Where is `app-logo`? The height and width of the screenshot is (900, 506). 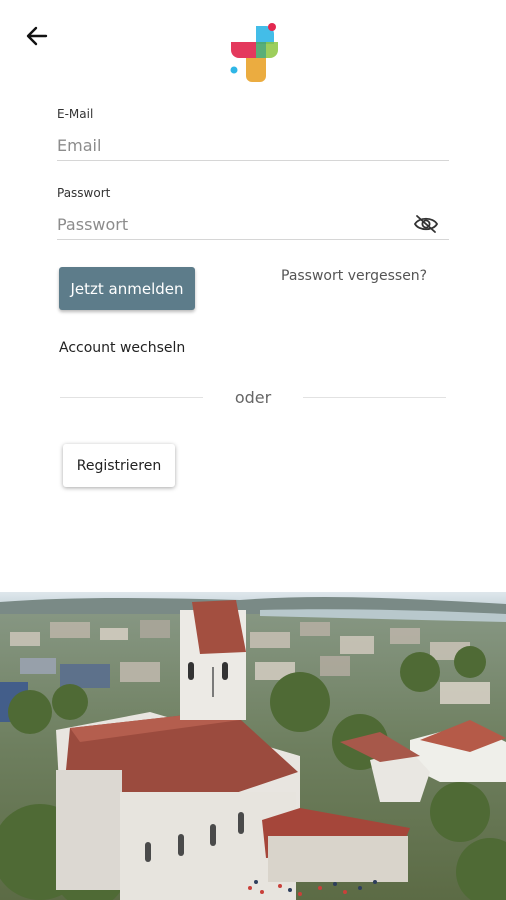 app-logo is located at coordinates (254, 52).